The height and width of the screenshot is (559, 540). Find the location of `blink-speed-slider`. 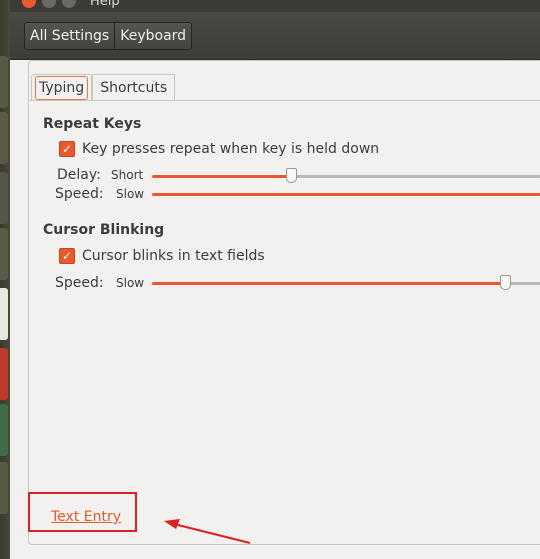

blink-speed-slider is located at coordinates (346, 282).